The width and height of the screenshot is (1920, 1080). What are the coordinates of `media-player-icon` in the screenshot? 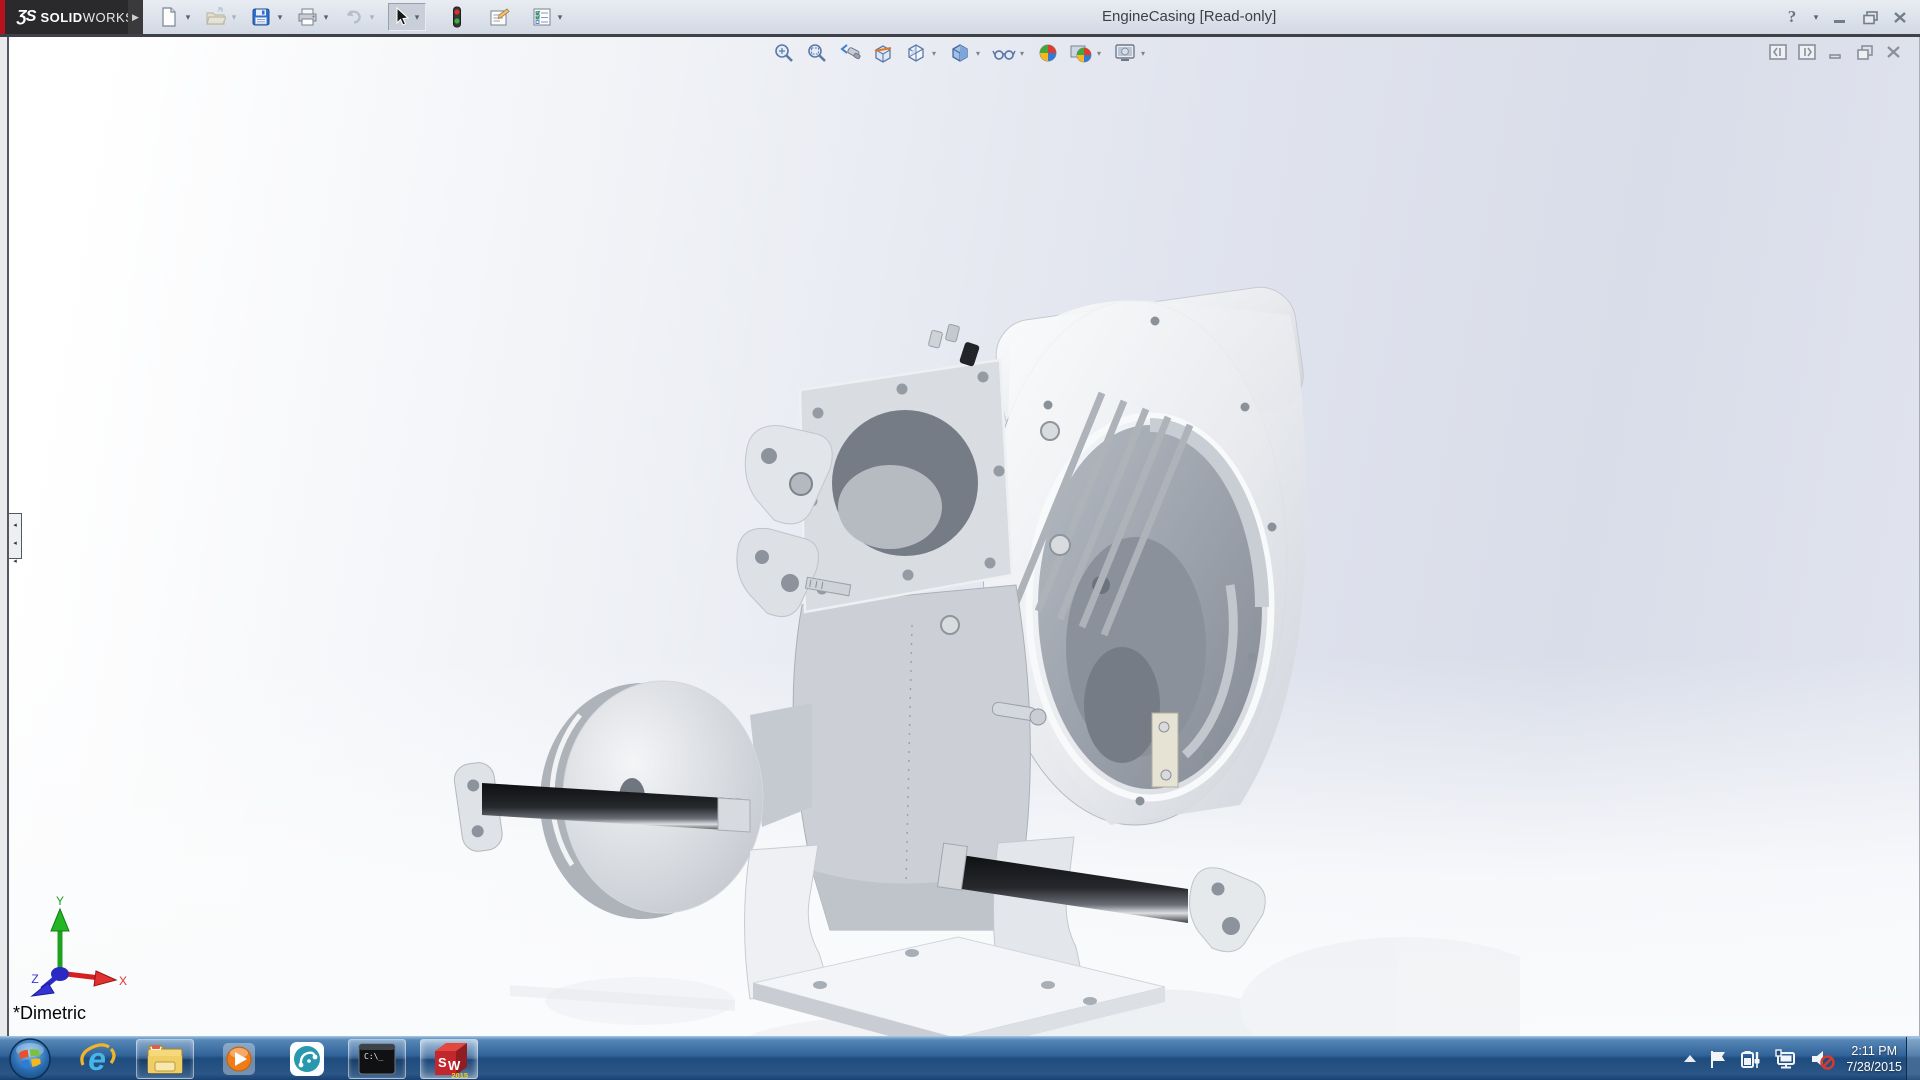 It's located at (239, 1059).